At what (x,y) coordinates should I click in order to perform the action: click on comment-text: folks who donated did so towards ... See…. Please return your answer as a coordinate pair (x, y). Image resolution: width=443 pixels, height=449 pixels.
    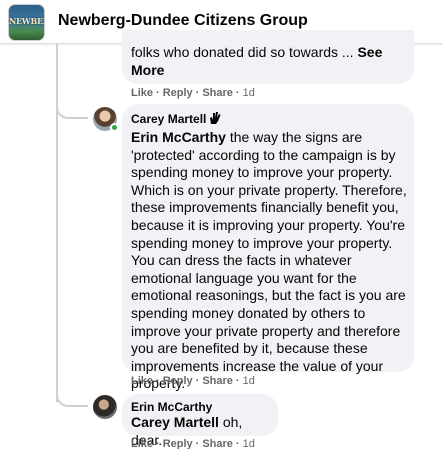
    Looking at the image, I should click on (271, 61).